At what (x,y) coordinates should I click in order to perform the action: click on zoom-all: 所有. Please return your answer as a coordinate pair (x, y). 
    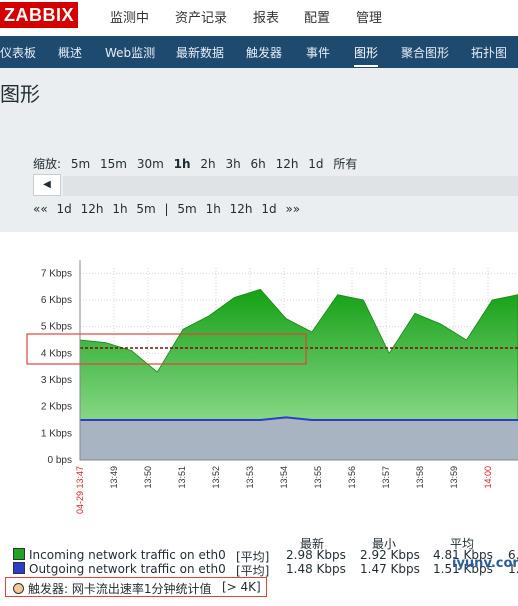
    Looking at the image, I should click on (345, 164).